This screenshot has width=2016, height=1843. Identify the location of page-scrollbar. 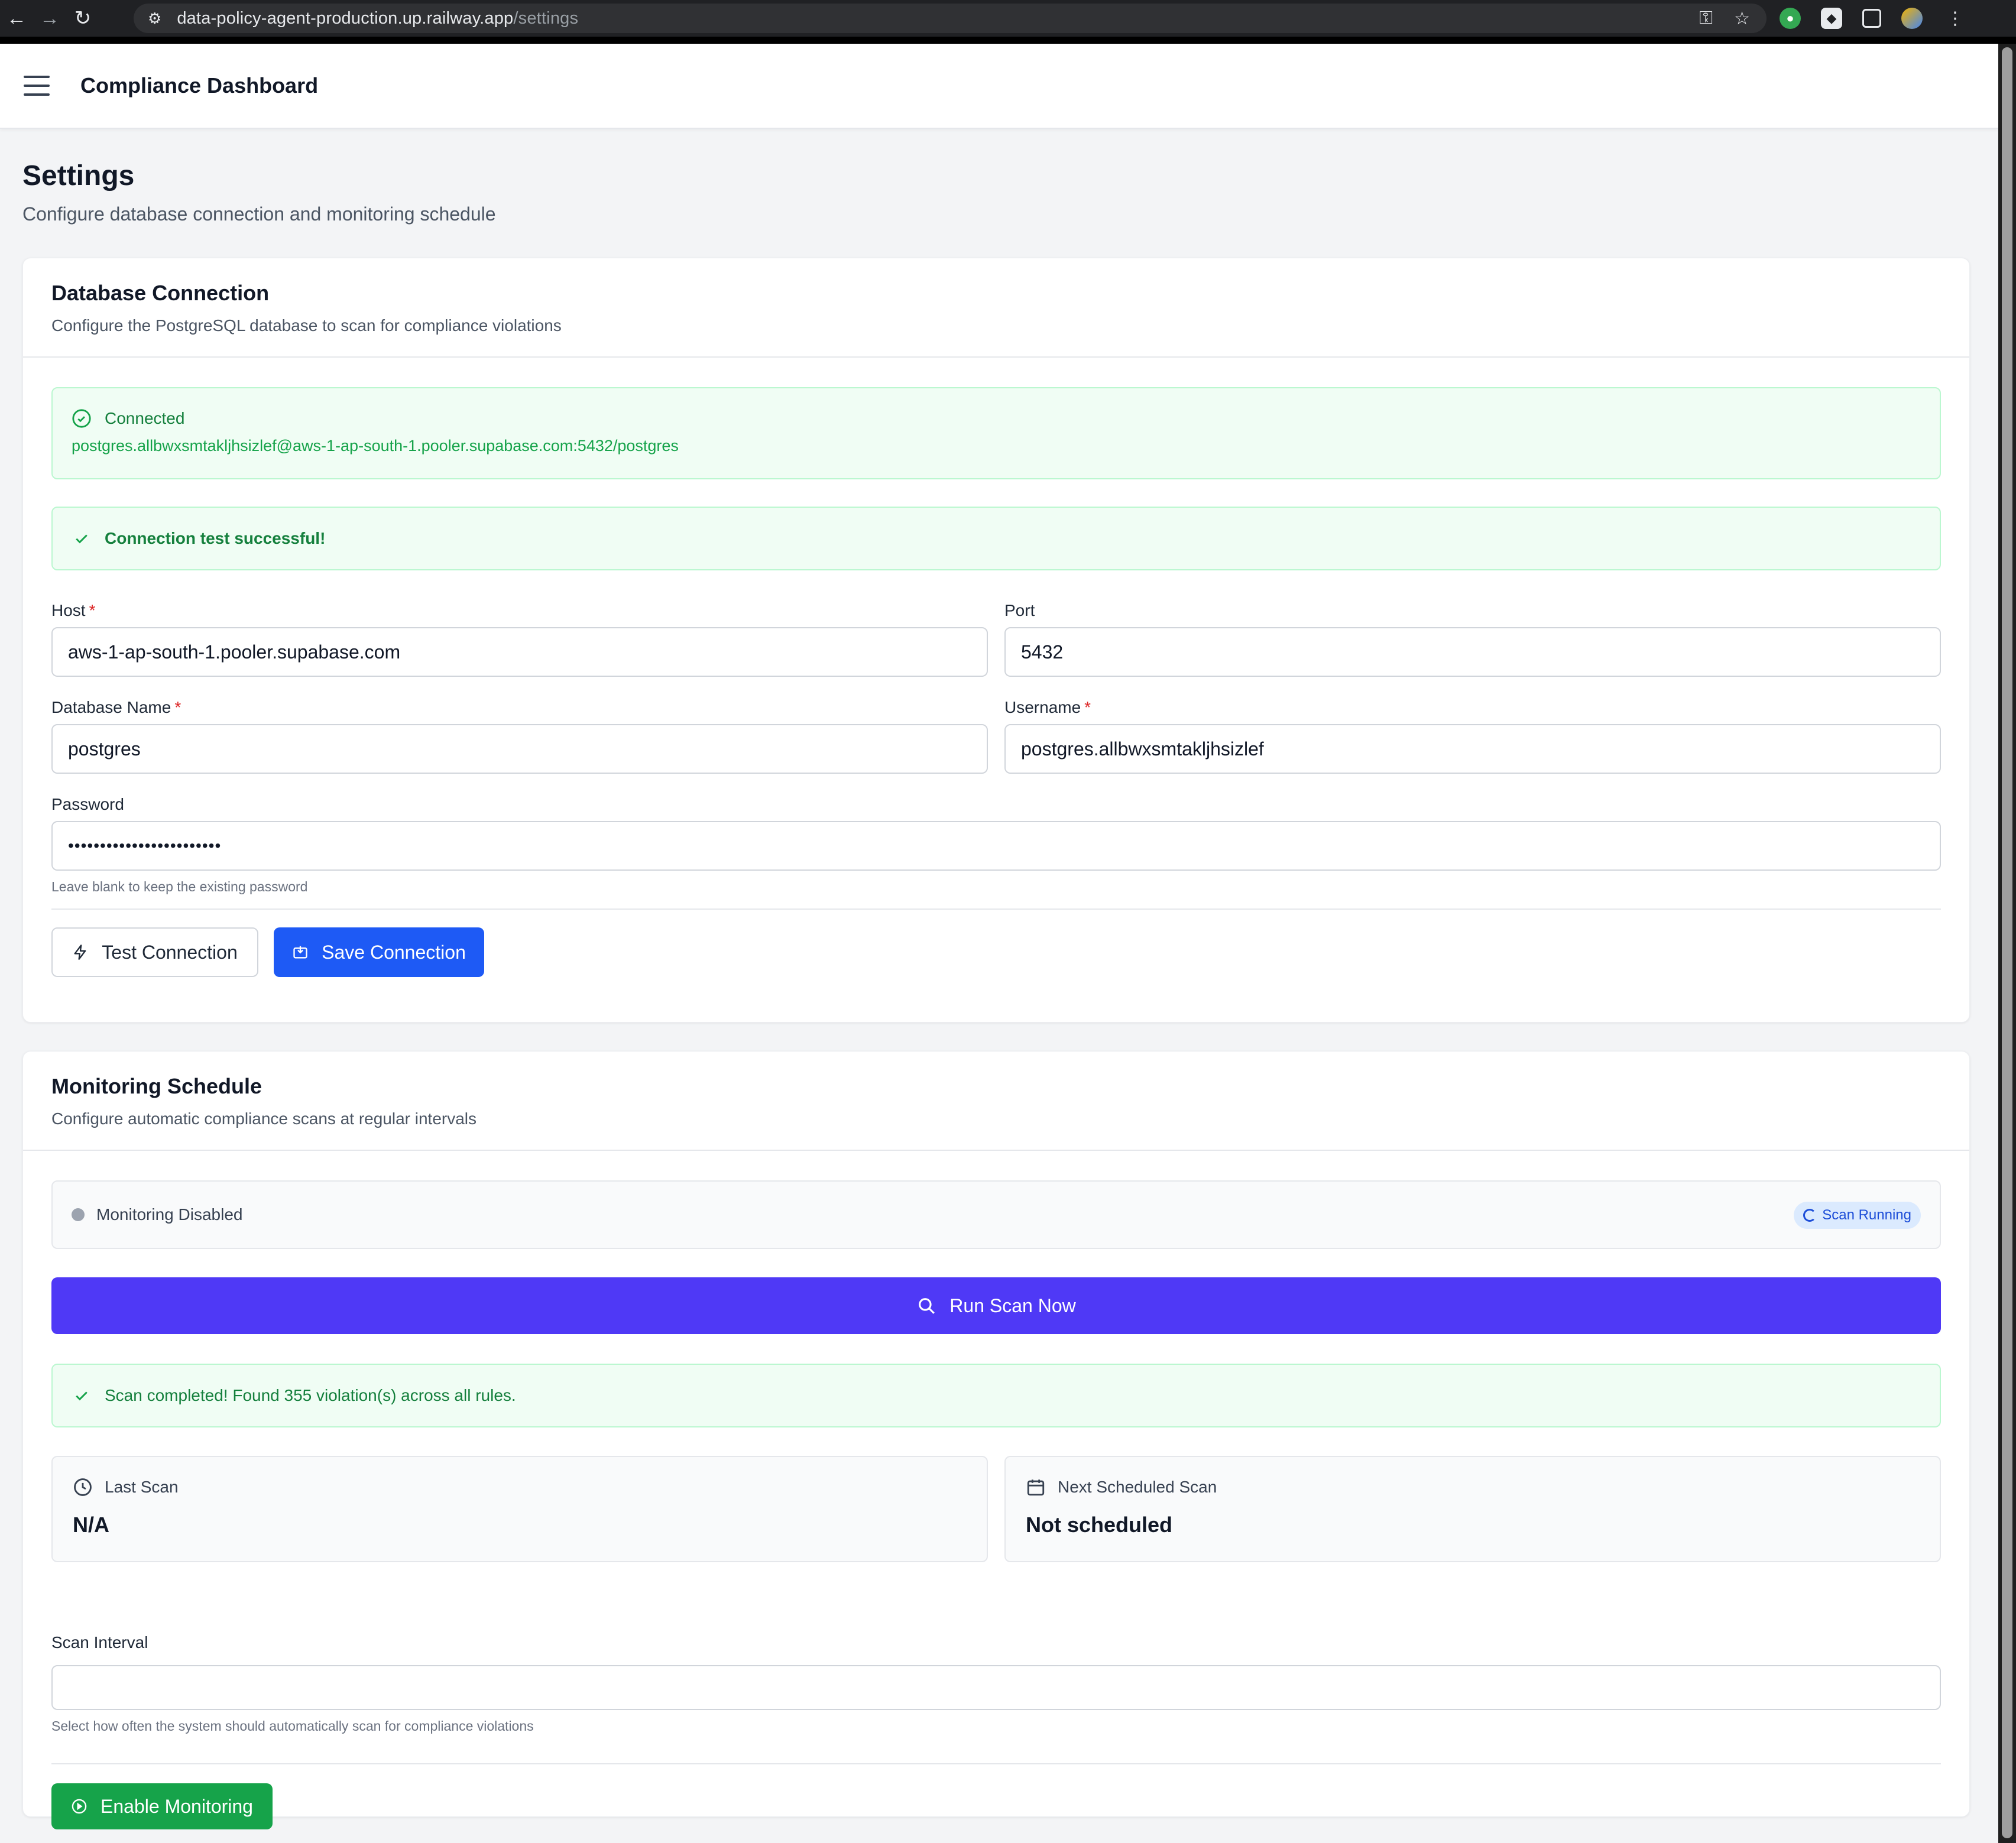
(2007, 943).